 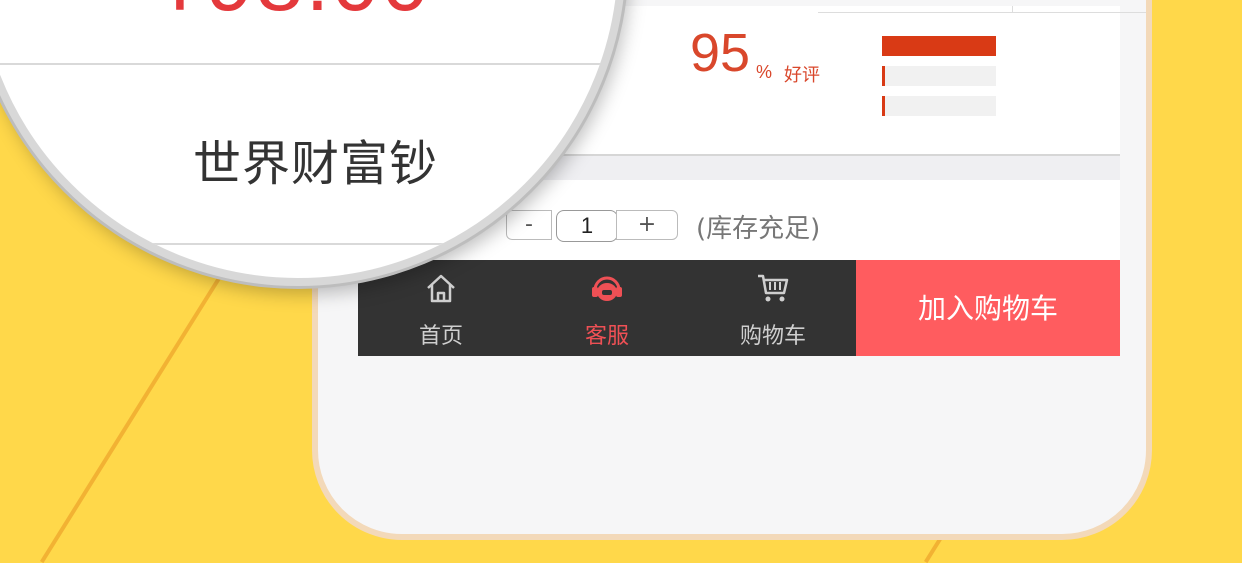 I want to click on rating-bar-positive, so click(x=939, y=46).